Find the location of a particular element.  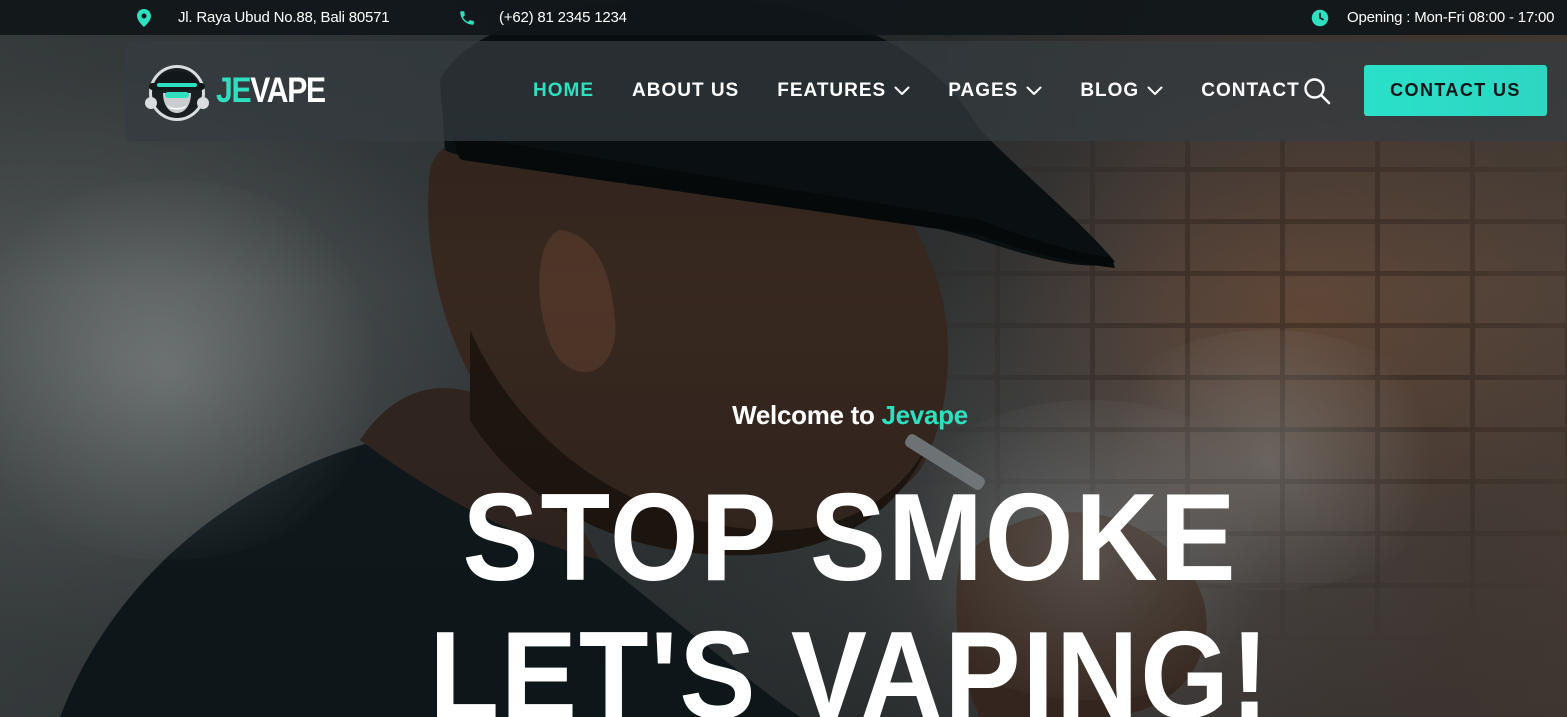

nav-item-label: BLOG is located at coordinates (1110, 90).